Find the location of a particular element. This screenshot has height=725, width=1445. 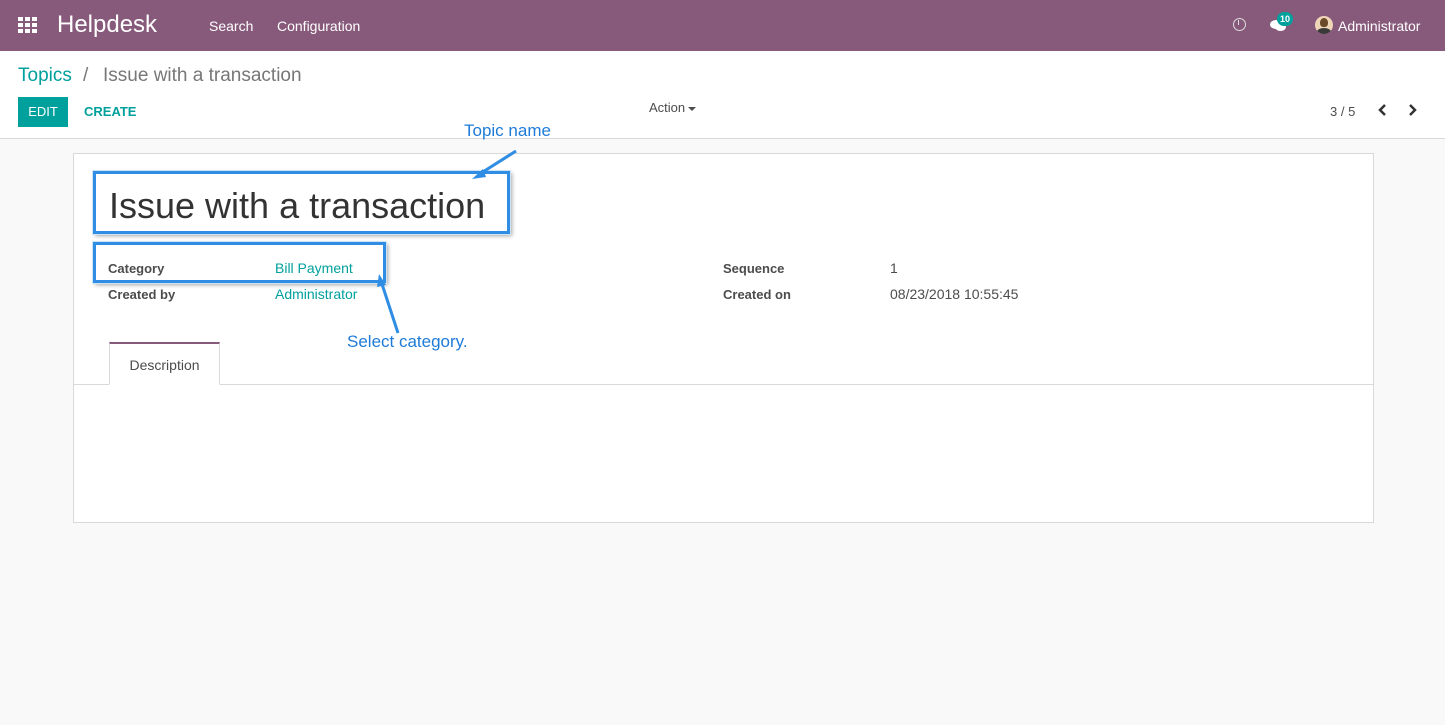

pager-previous-button is located at coordinates (1383, 110).